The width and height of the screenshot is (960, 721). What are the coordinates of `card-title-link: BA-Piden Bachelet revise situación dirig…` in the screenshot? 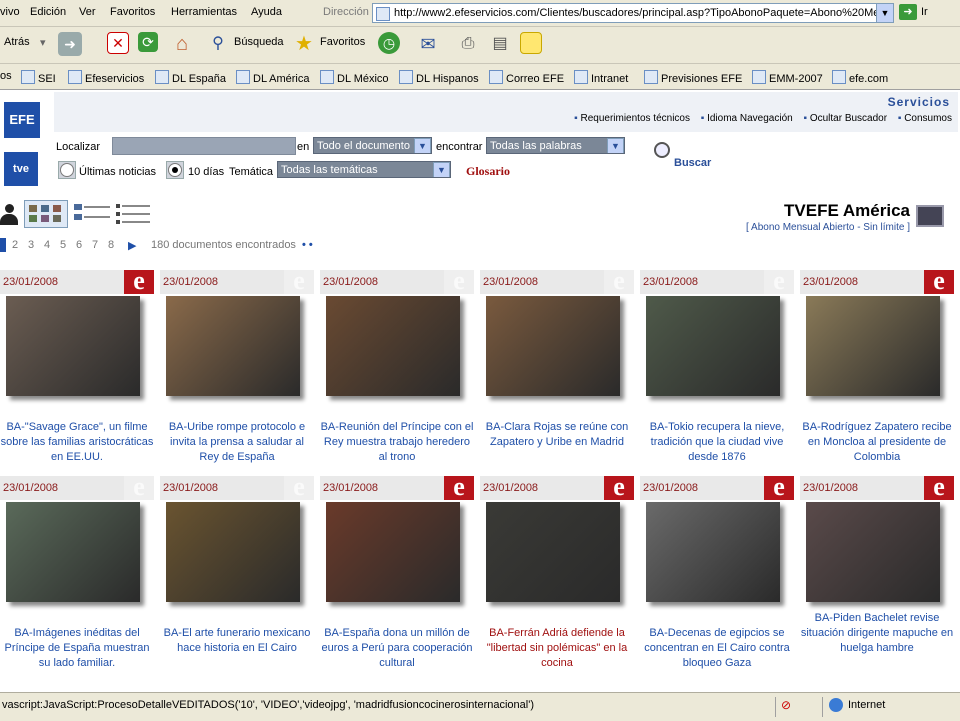 It's located at (877, 633).